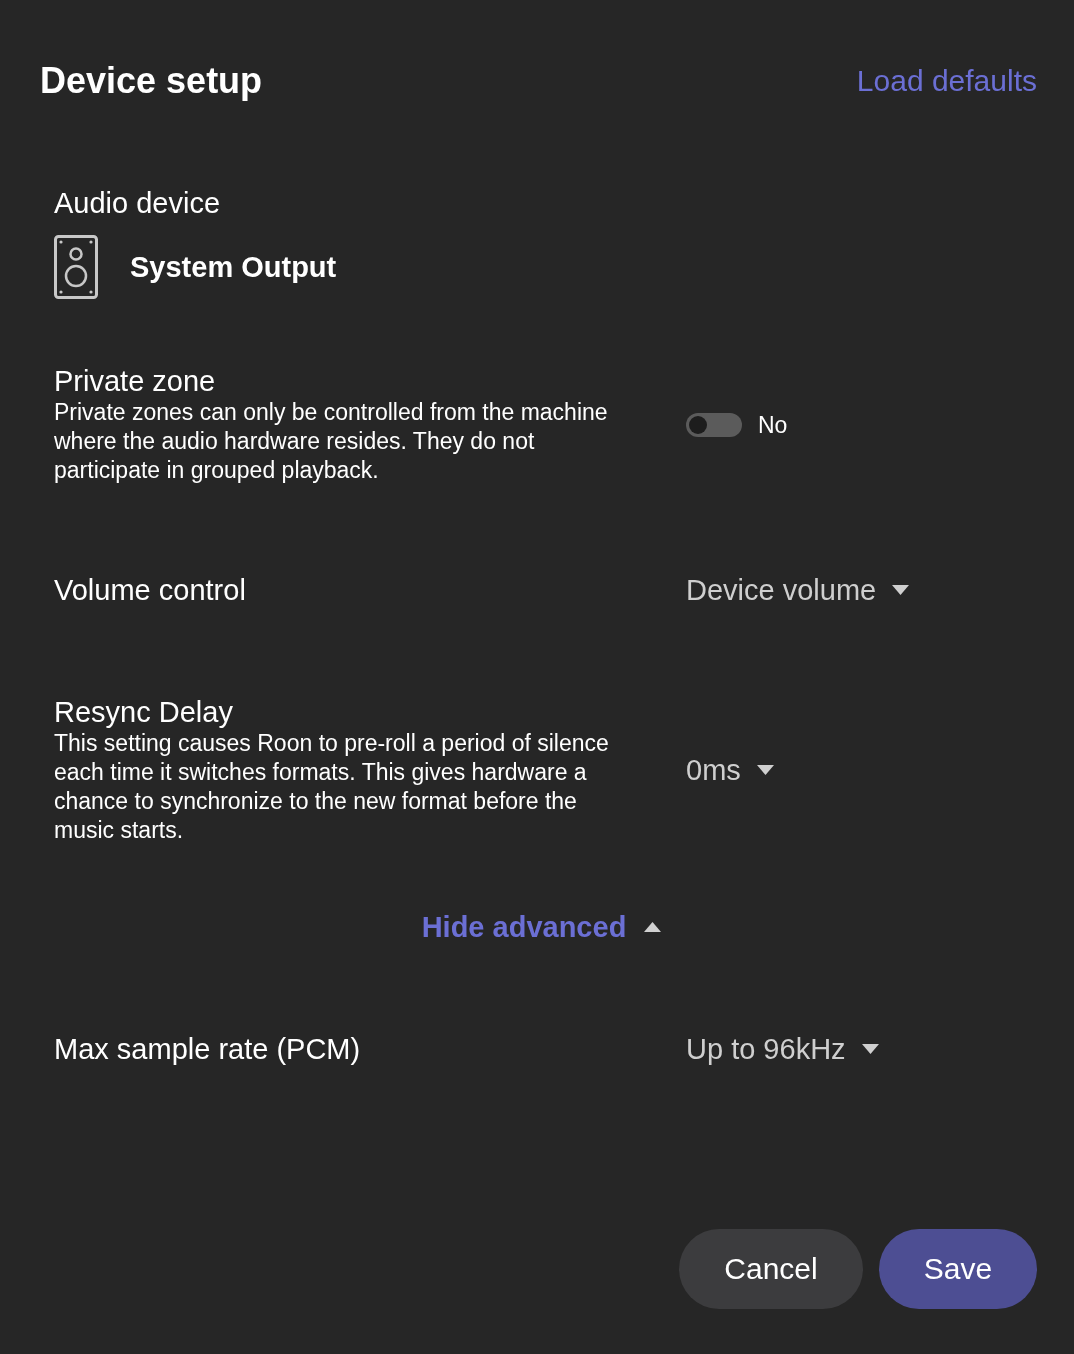  Describe the element at coordinates (958, 1269) in the screenshot. I see `save-button: Save` at that location.